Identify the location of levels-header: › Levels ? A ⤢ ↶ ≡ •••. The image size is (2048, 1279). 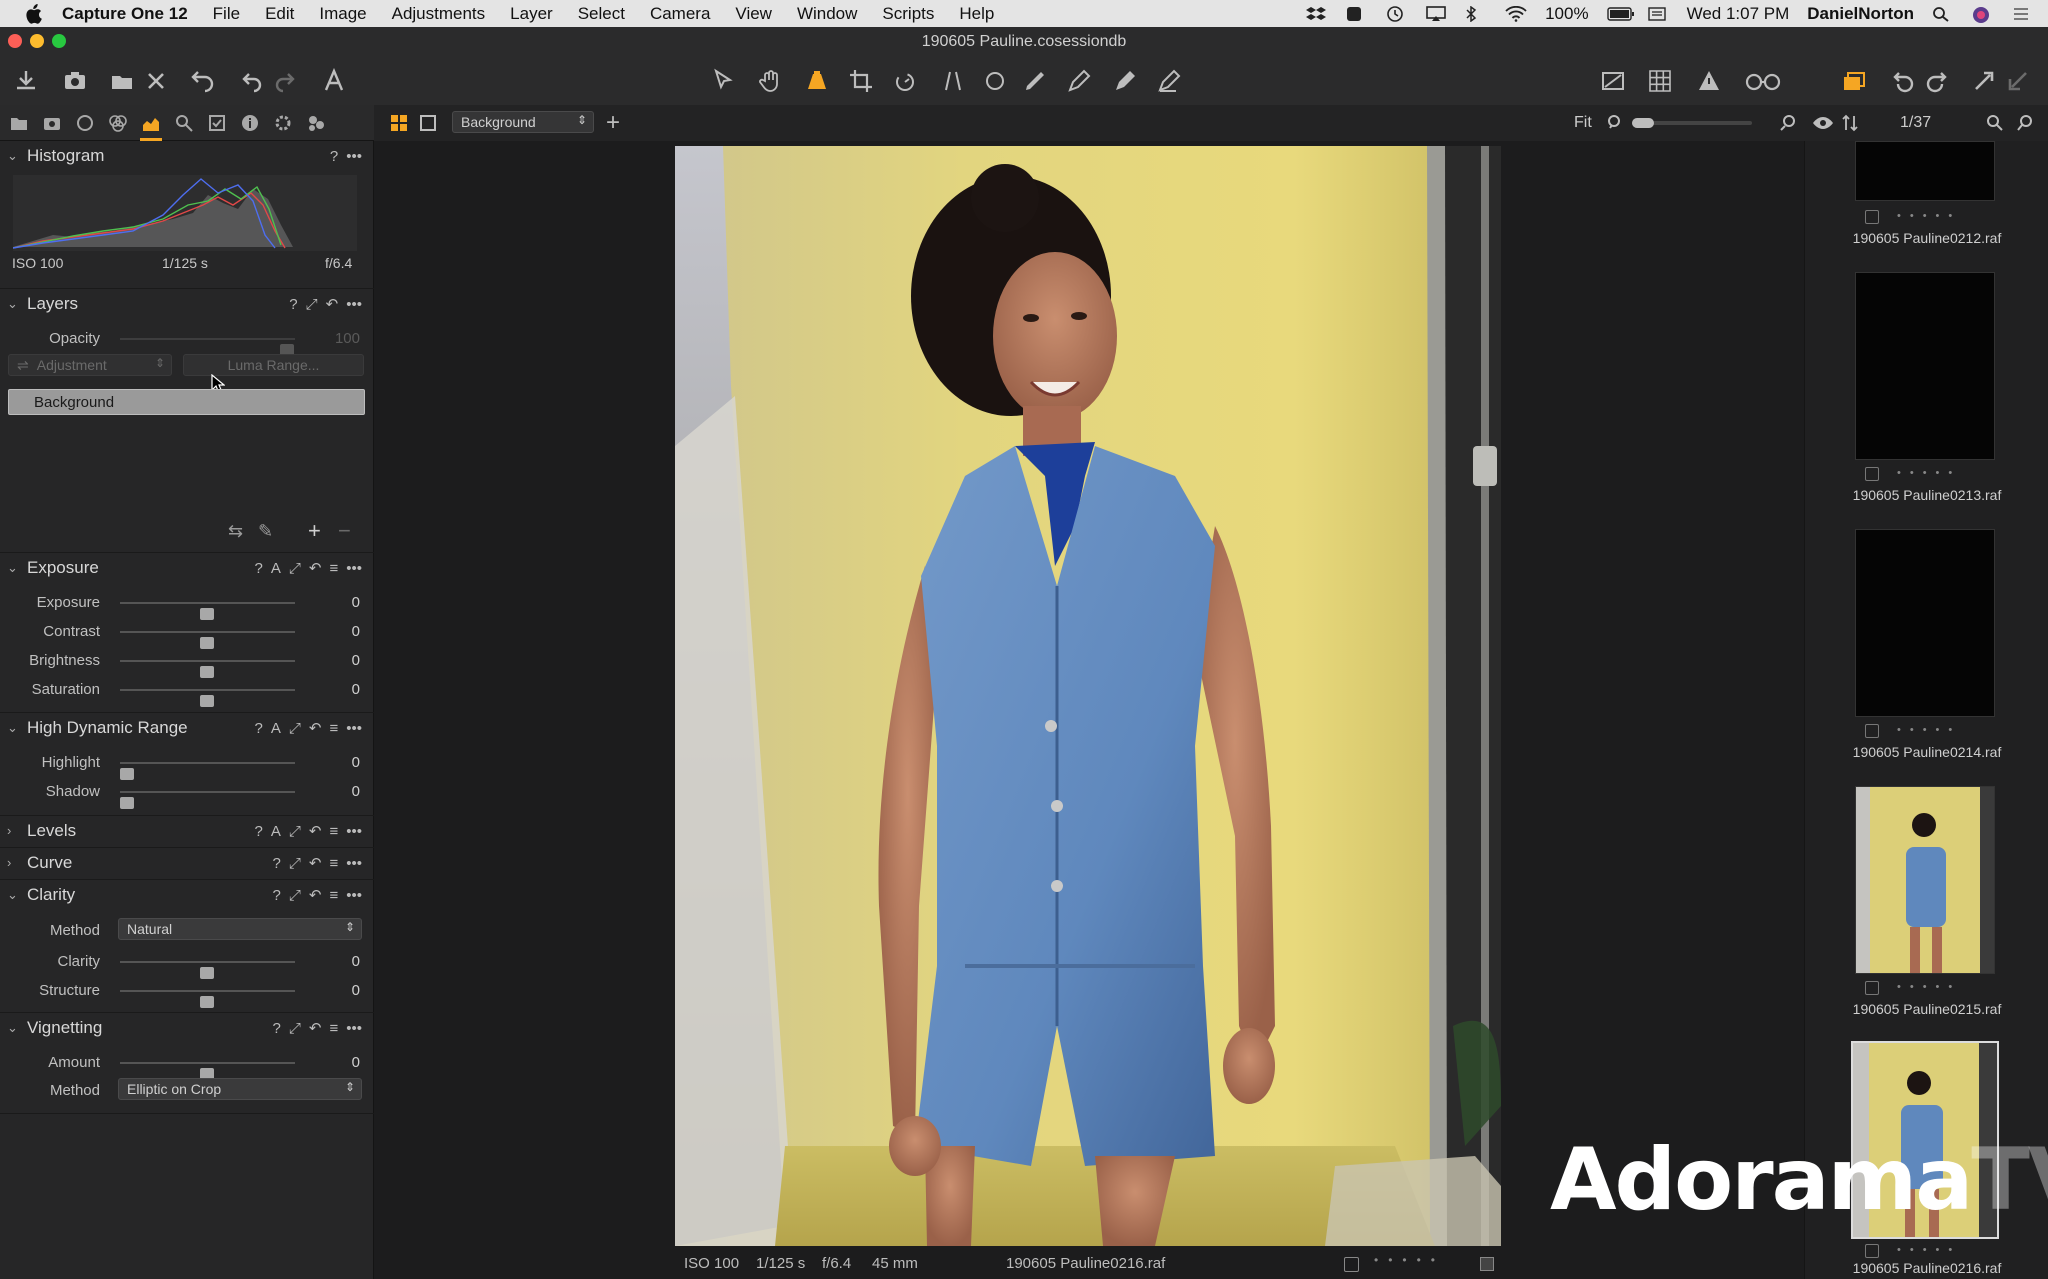
(187, 830).